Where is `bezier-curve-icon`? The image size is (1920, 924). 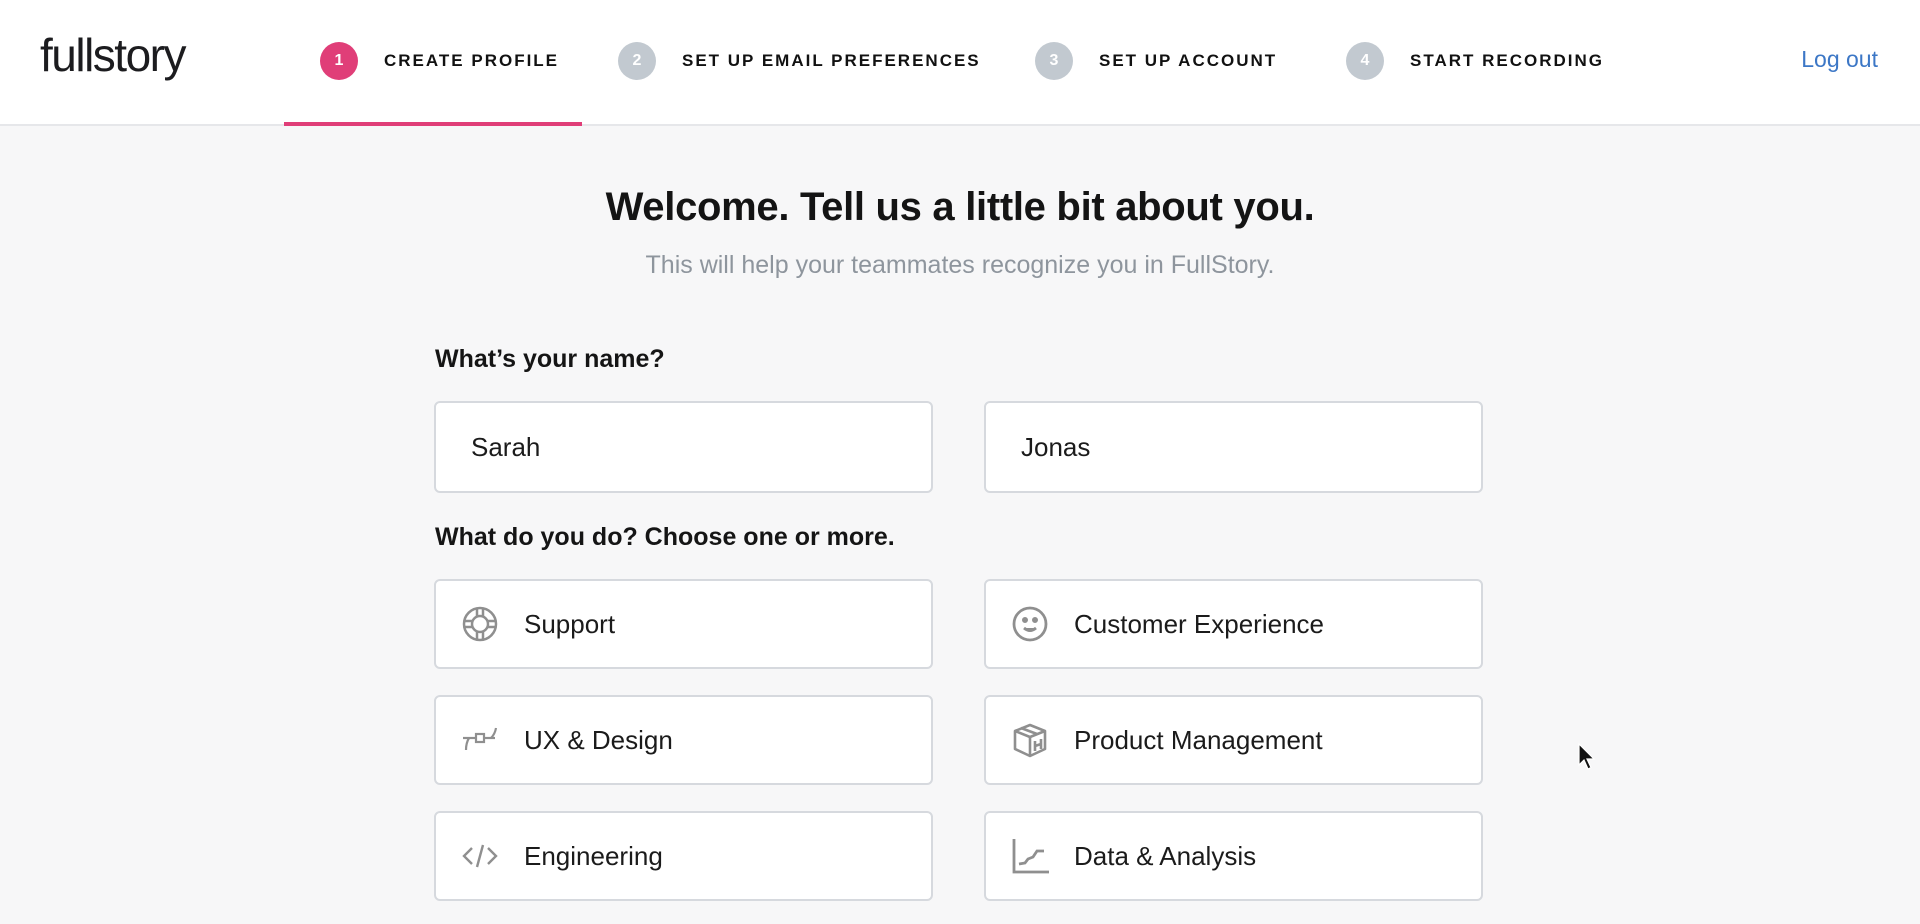
bezier-curve-icon is located at coordinates (480, 740).